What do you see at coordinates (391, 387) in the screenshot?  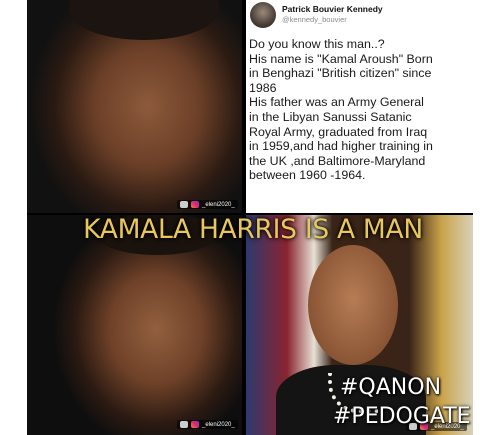 I see `hashtag-qanon: #QANON` at bounding box center [391, 387].